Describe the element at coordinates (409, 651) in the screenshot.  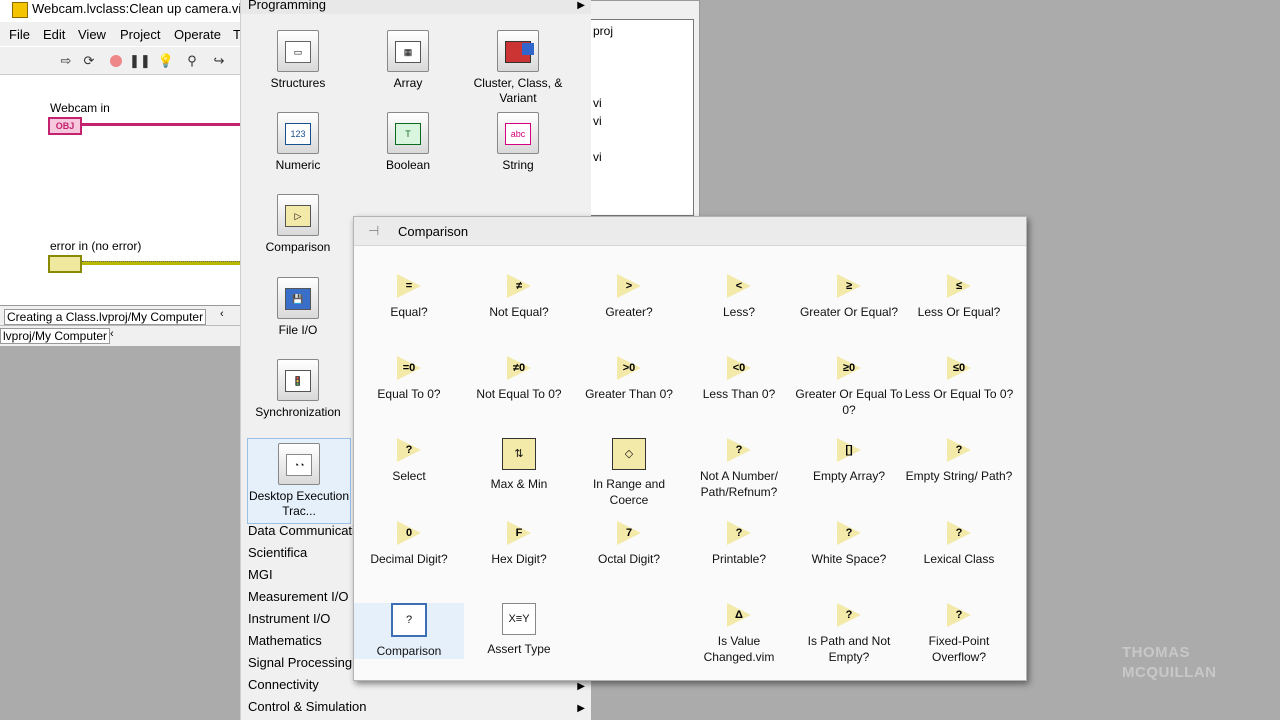
I see `palette-item-label: Comparison` at that location.